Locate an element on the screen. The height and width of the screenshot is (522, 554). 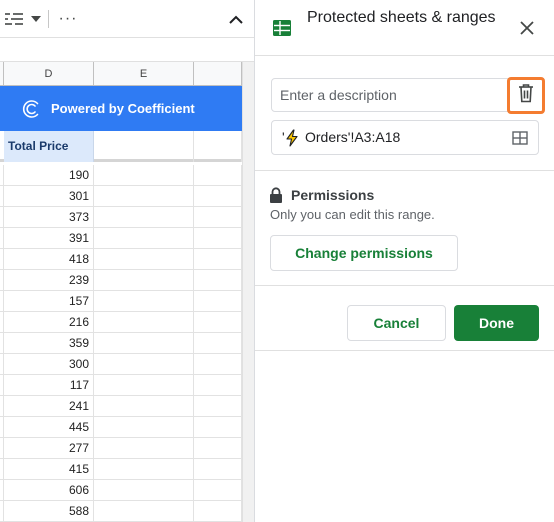
action-bar: Cancel Done is located at coordinates (404, 318).